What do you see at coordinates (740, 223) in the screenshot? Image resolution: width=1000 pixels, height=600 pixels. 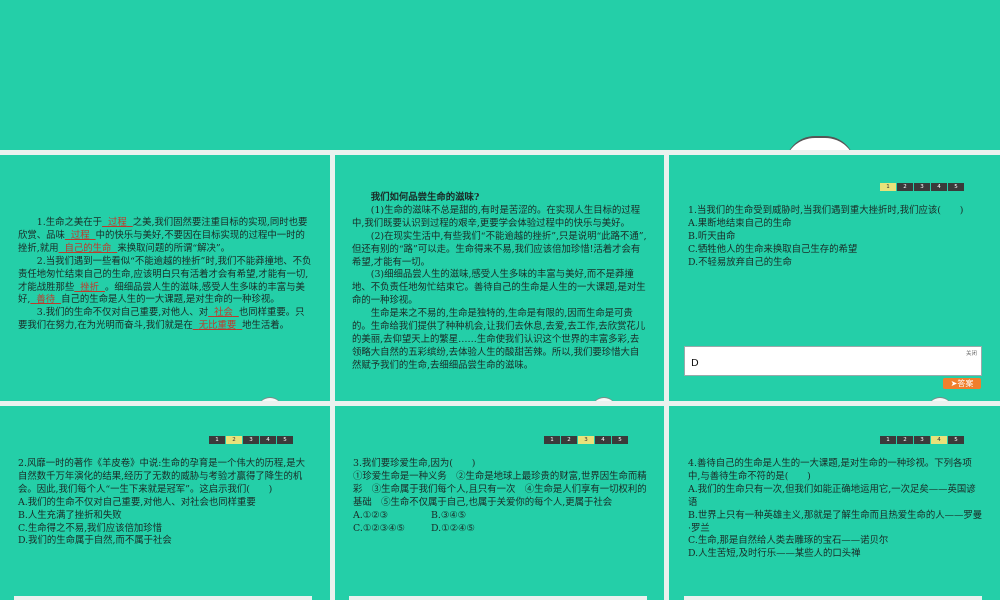 I see `option-a: A.果断地结束自己的生命` at bounding box center [740, 223].